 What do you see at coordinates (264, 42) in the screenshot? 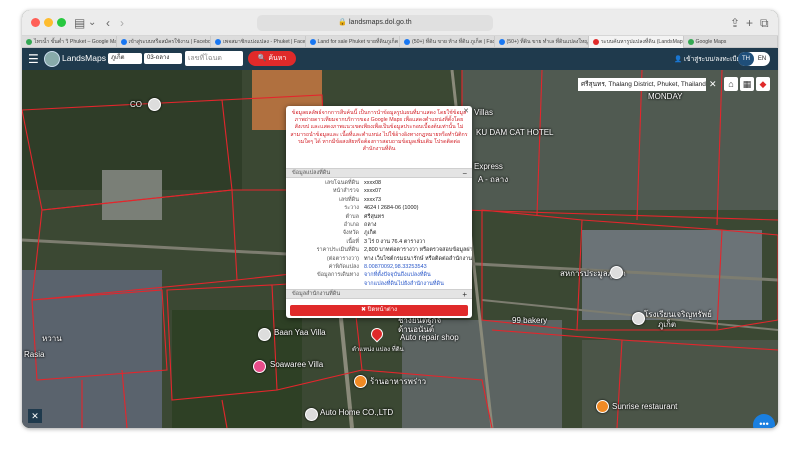
I see `tab-label: เพจสมาชิกแบ่งแปลง - Phuket | Facebook` at bounding box center [264, 42].